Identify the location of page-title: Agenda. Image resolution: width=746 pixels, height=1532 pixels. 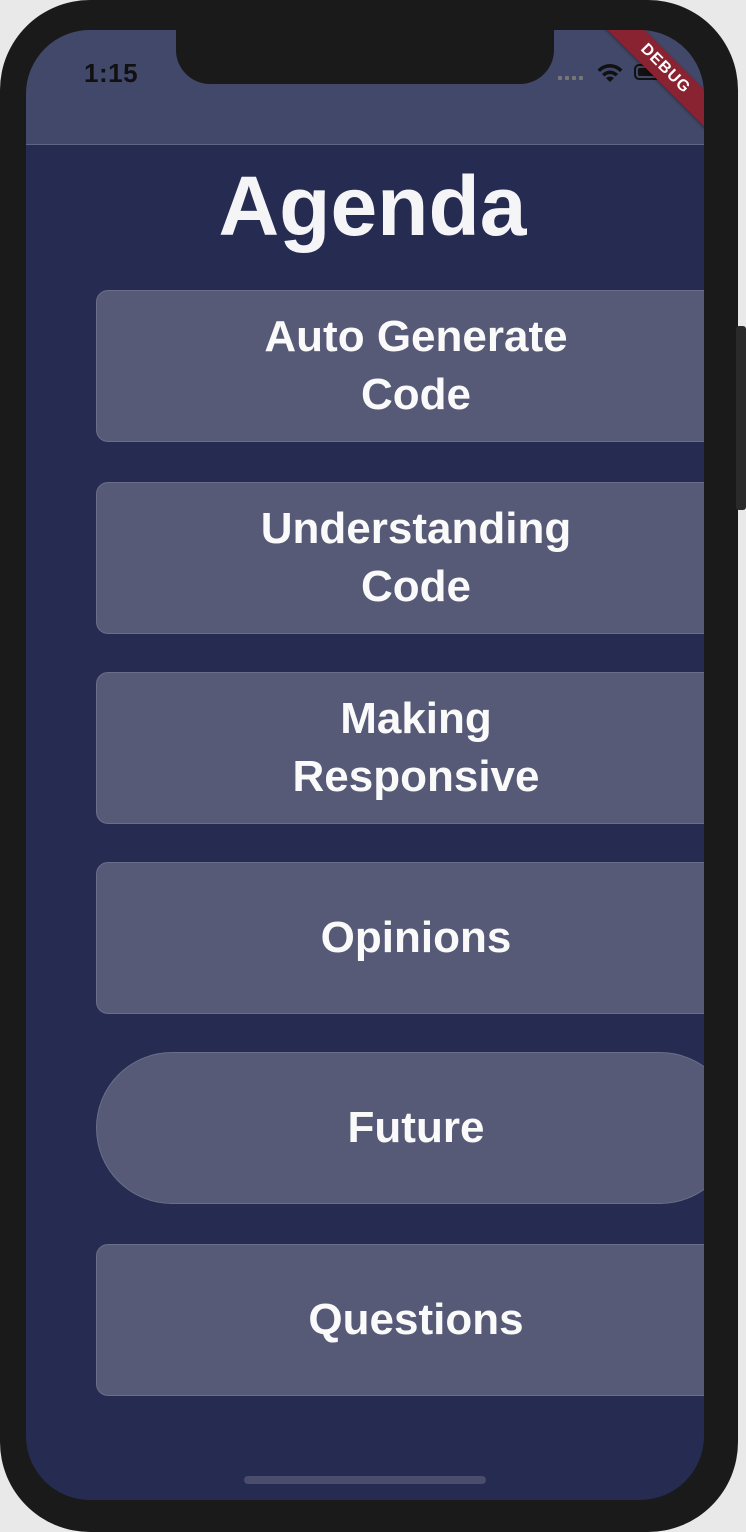
(372, 206).